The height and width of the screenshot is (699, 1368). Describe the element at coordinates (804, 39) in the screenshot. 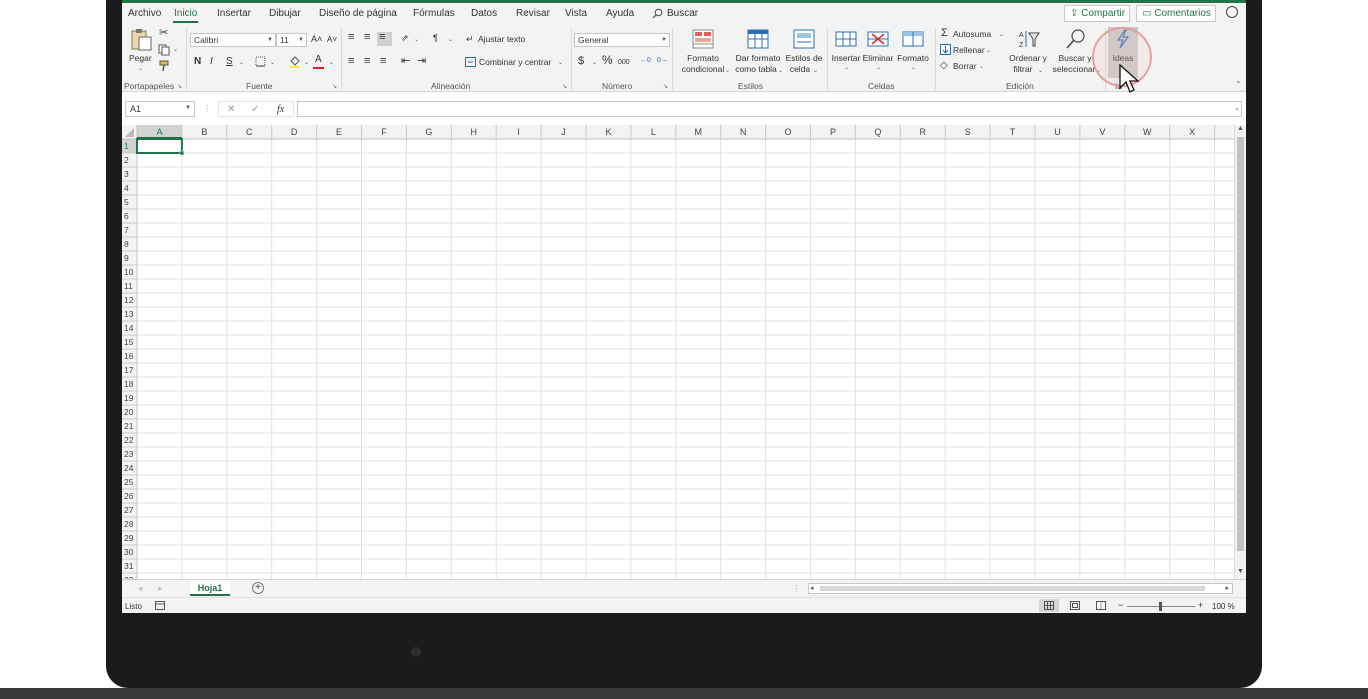

I see `cell-styles-icon` at that location.